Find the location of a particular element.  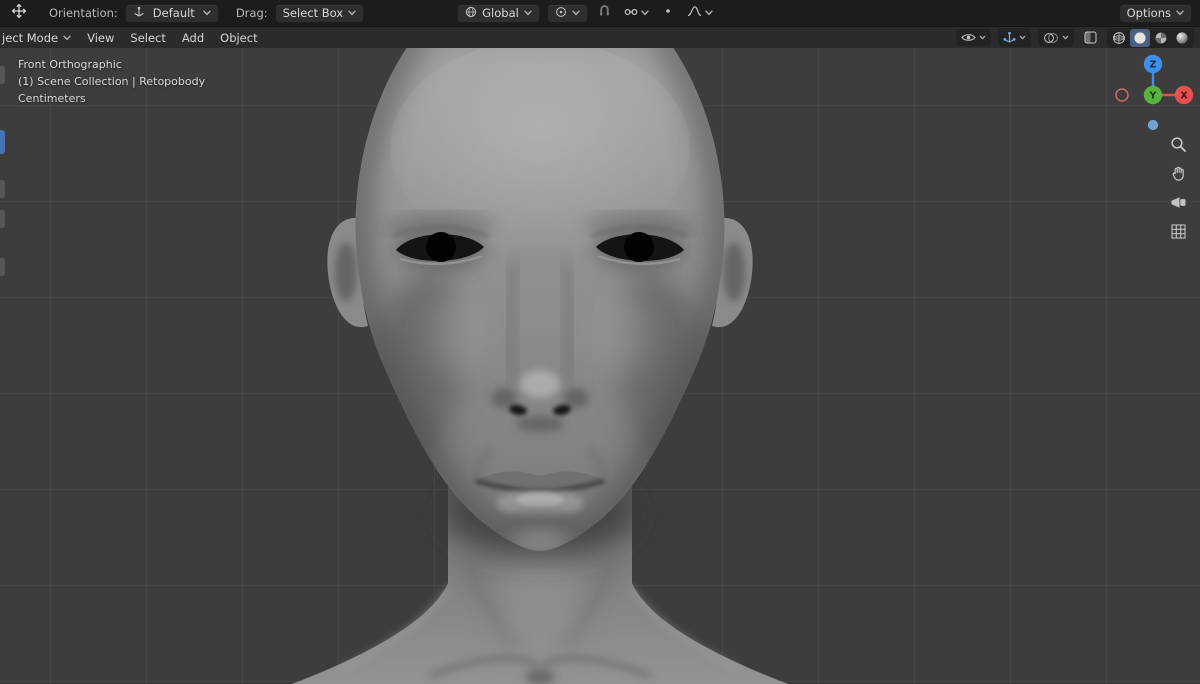

material-sphere-icon is located at coordinates (1161, 38).